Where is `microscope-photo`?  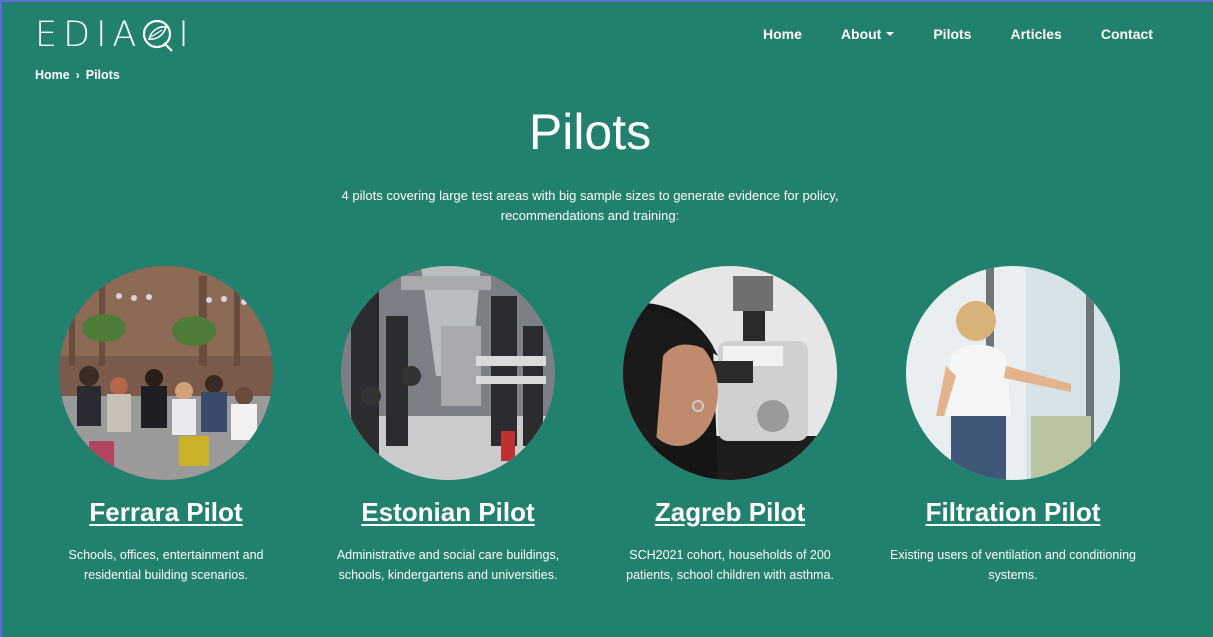 microscope-photo is located at coordinates (730, 373).